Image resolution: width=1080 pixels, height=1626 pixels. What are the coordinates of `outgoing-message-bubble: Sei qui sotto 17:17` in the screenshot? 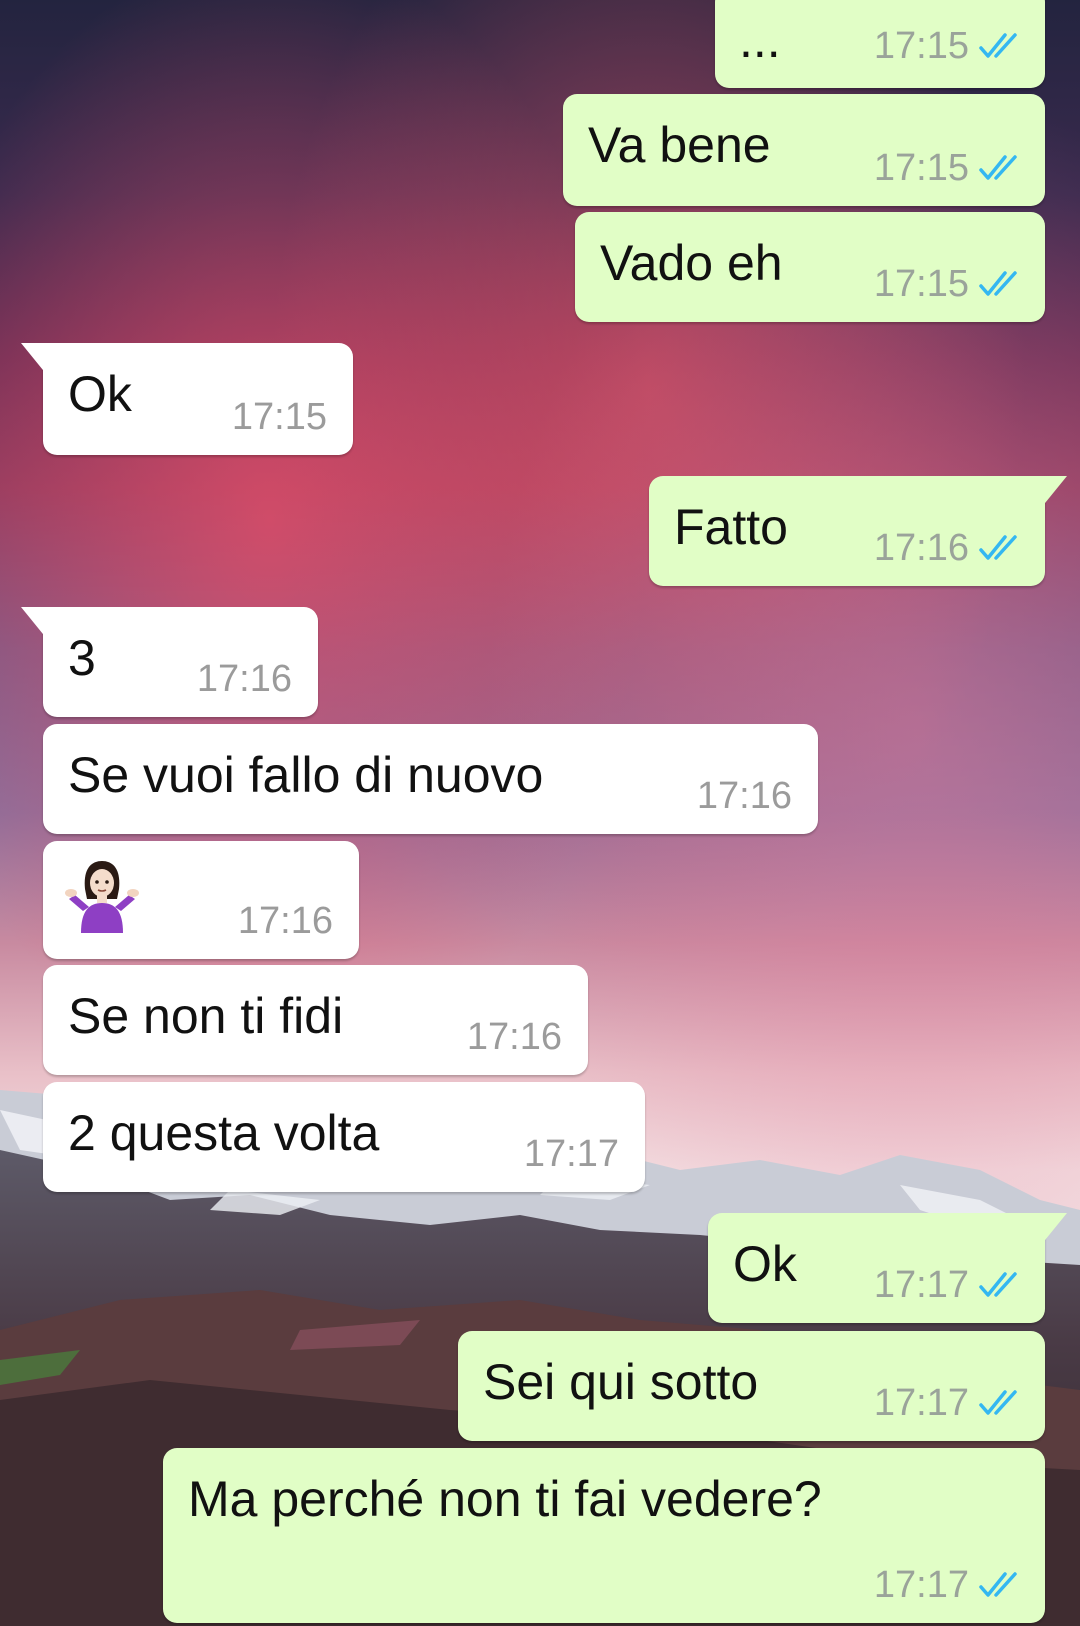 It's located at (751, 1386).